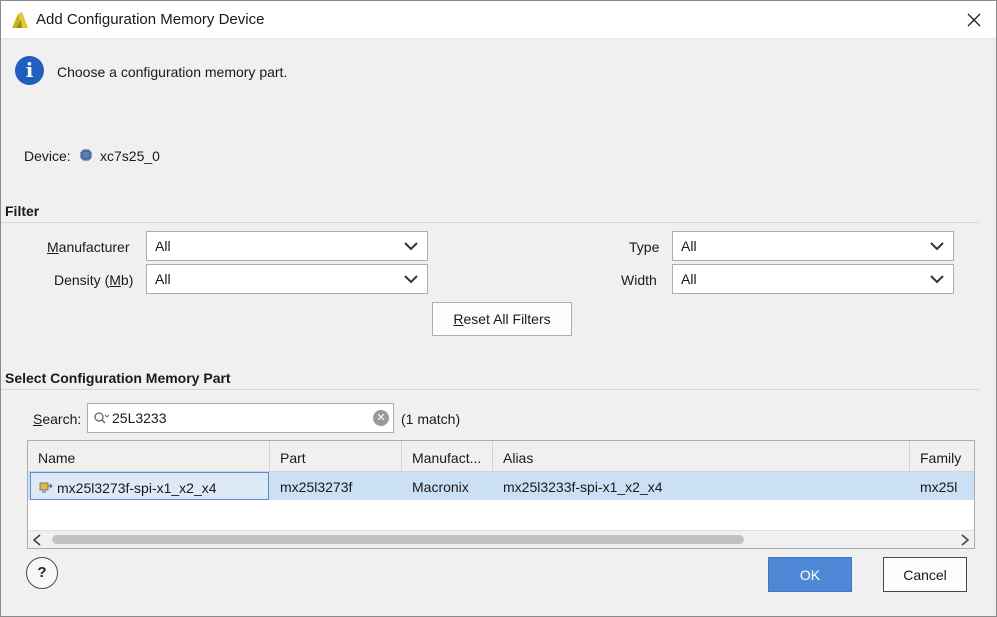 The height and width of the screenshot is (617, 997). I want to click on width-label: Width, so click(639, 280).